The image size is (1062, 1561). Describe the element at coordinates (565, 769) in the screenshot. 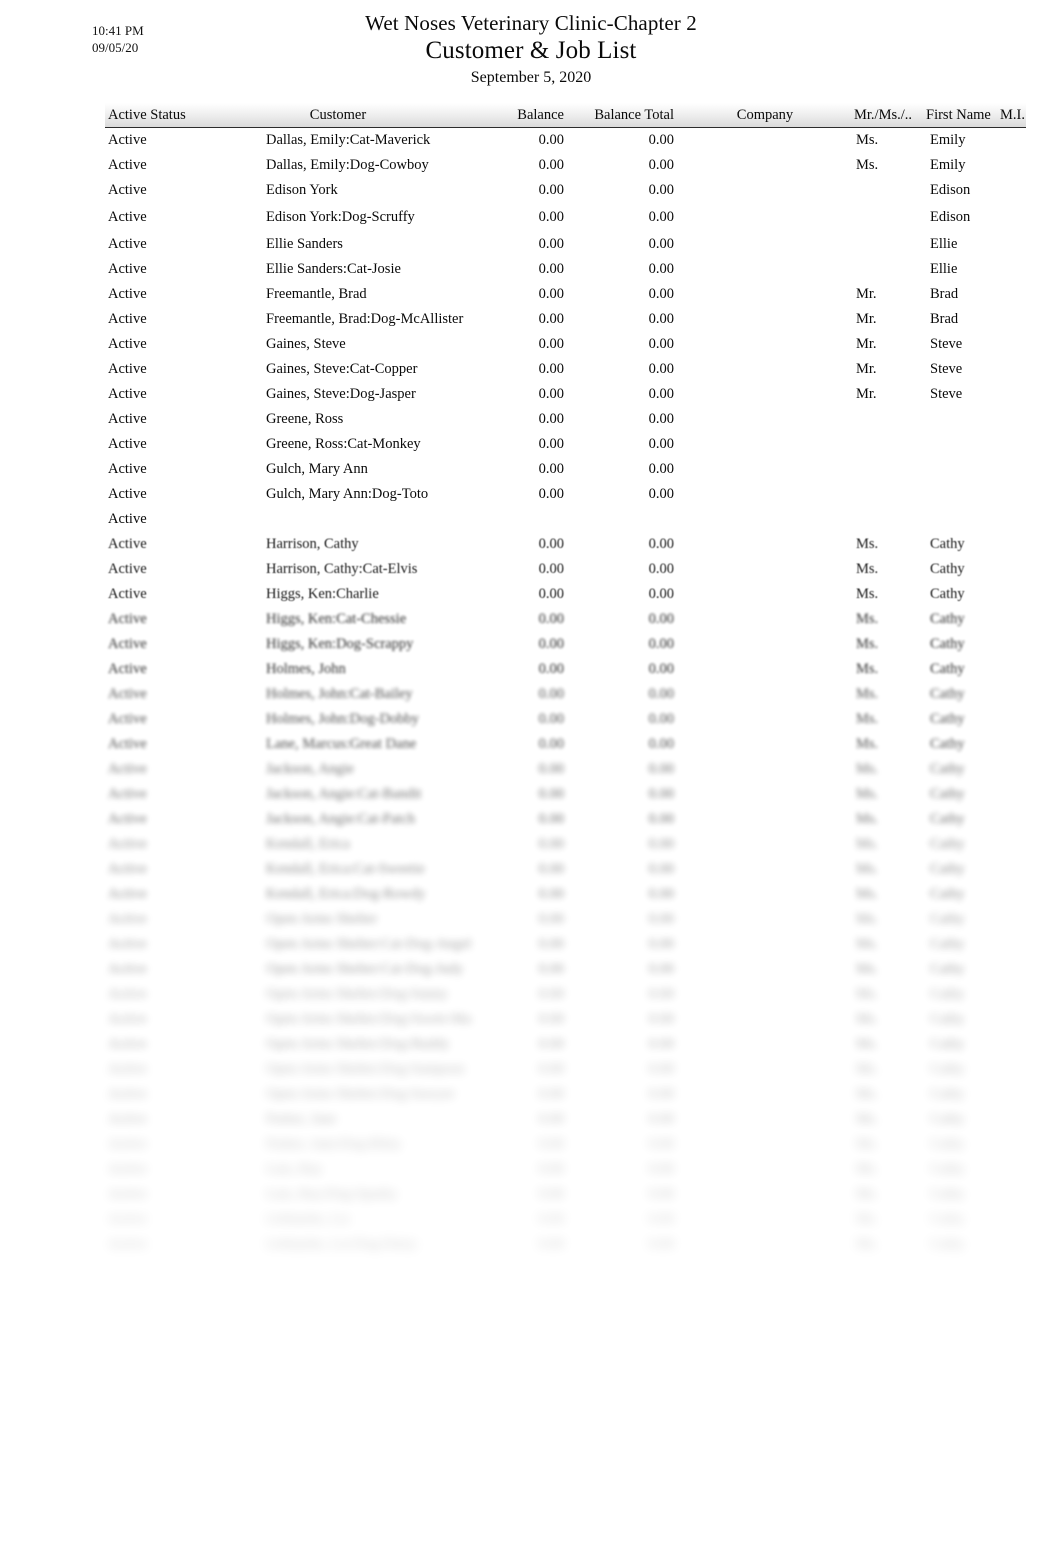

I see `table-row: Active Jackson, Angie 0.00 0.00 Ms. Cathy` at that location.